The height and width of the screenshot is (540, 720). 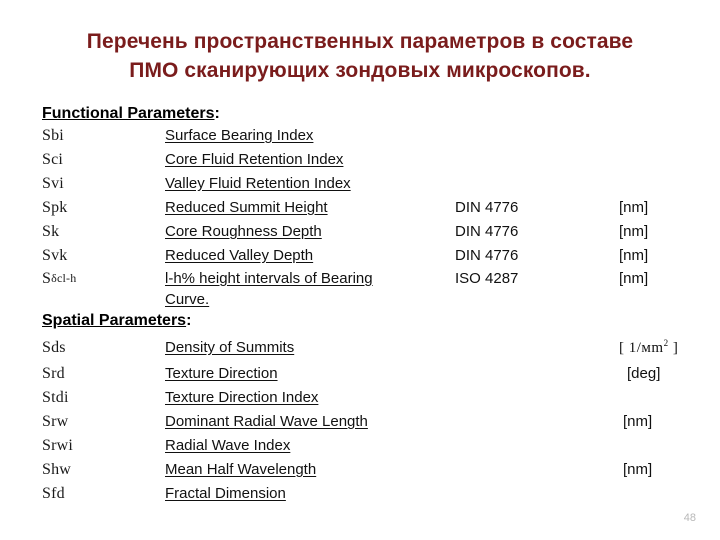 What do you see at coordinates (225, 493) in the screenshot?
I see `parameter-description-text: Fractal Dimension` at bounding box center [225, 493].